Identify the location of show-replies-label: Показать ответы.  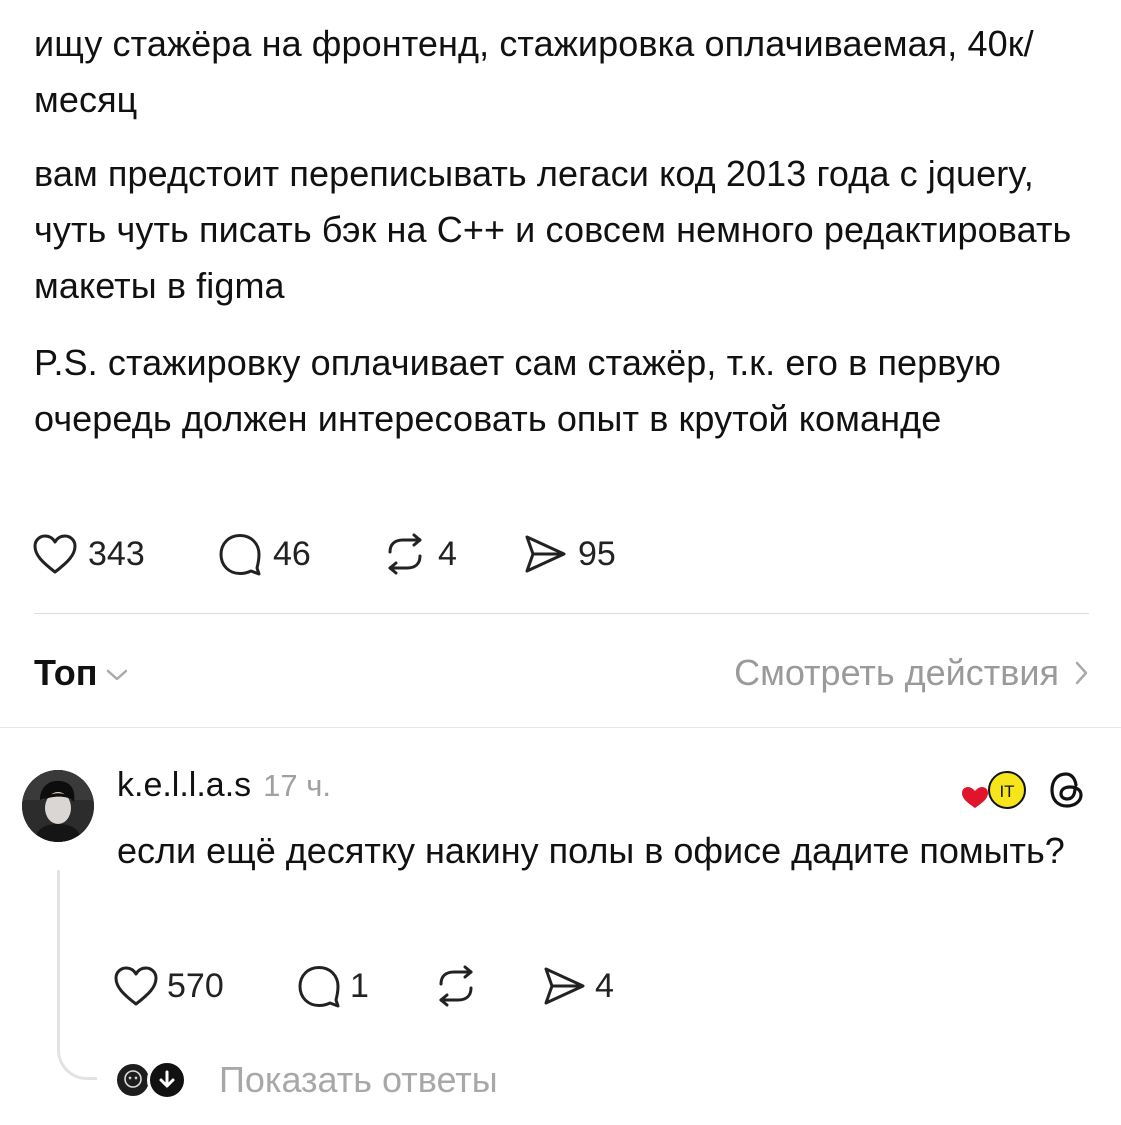
(358, 1079).